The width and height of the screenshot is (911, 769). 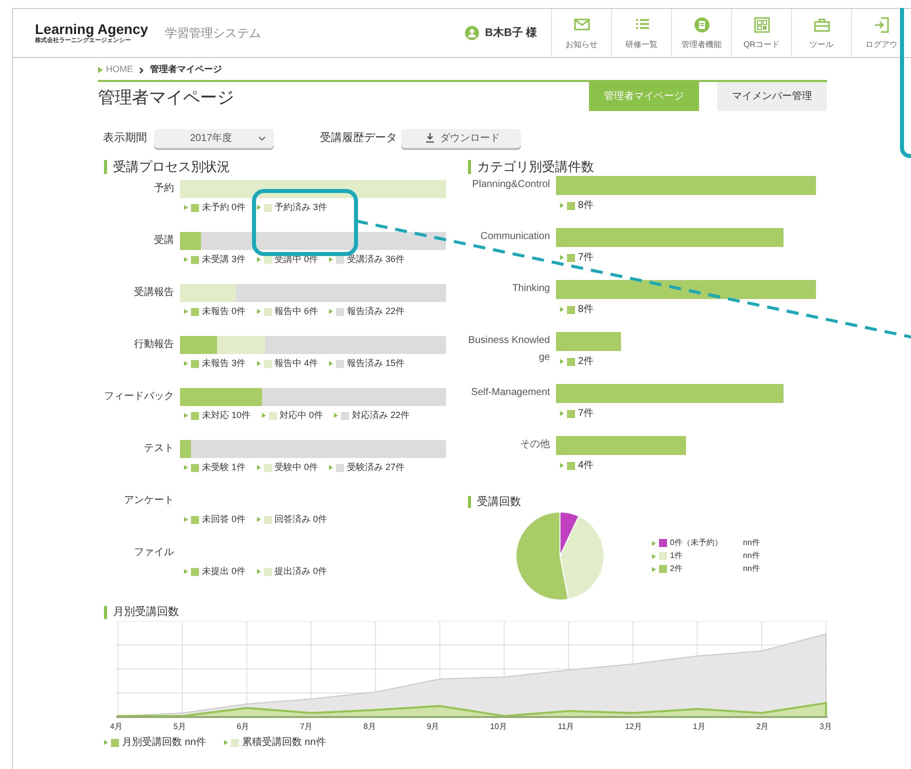 What do you see at coordinates (224, 571) in the screenshot?
I see `legend-label: 未提出 0件` at bounding box center [224, 571].